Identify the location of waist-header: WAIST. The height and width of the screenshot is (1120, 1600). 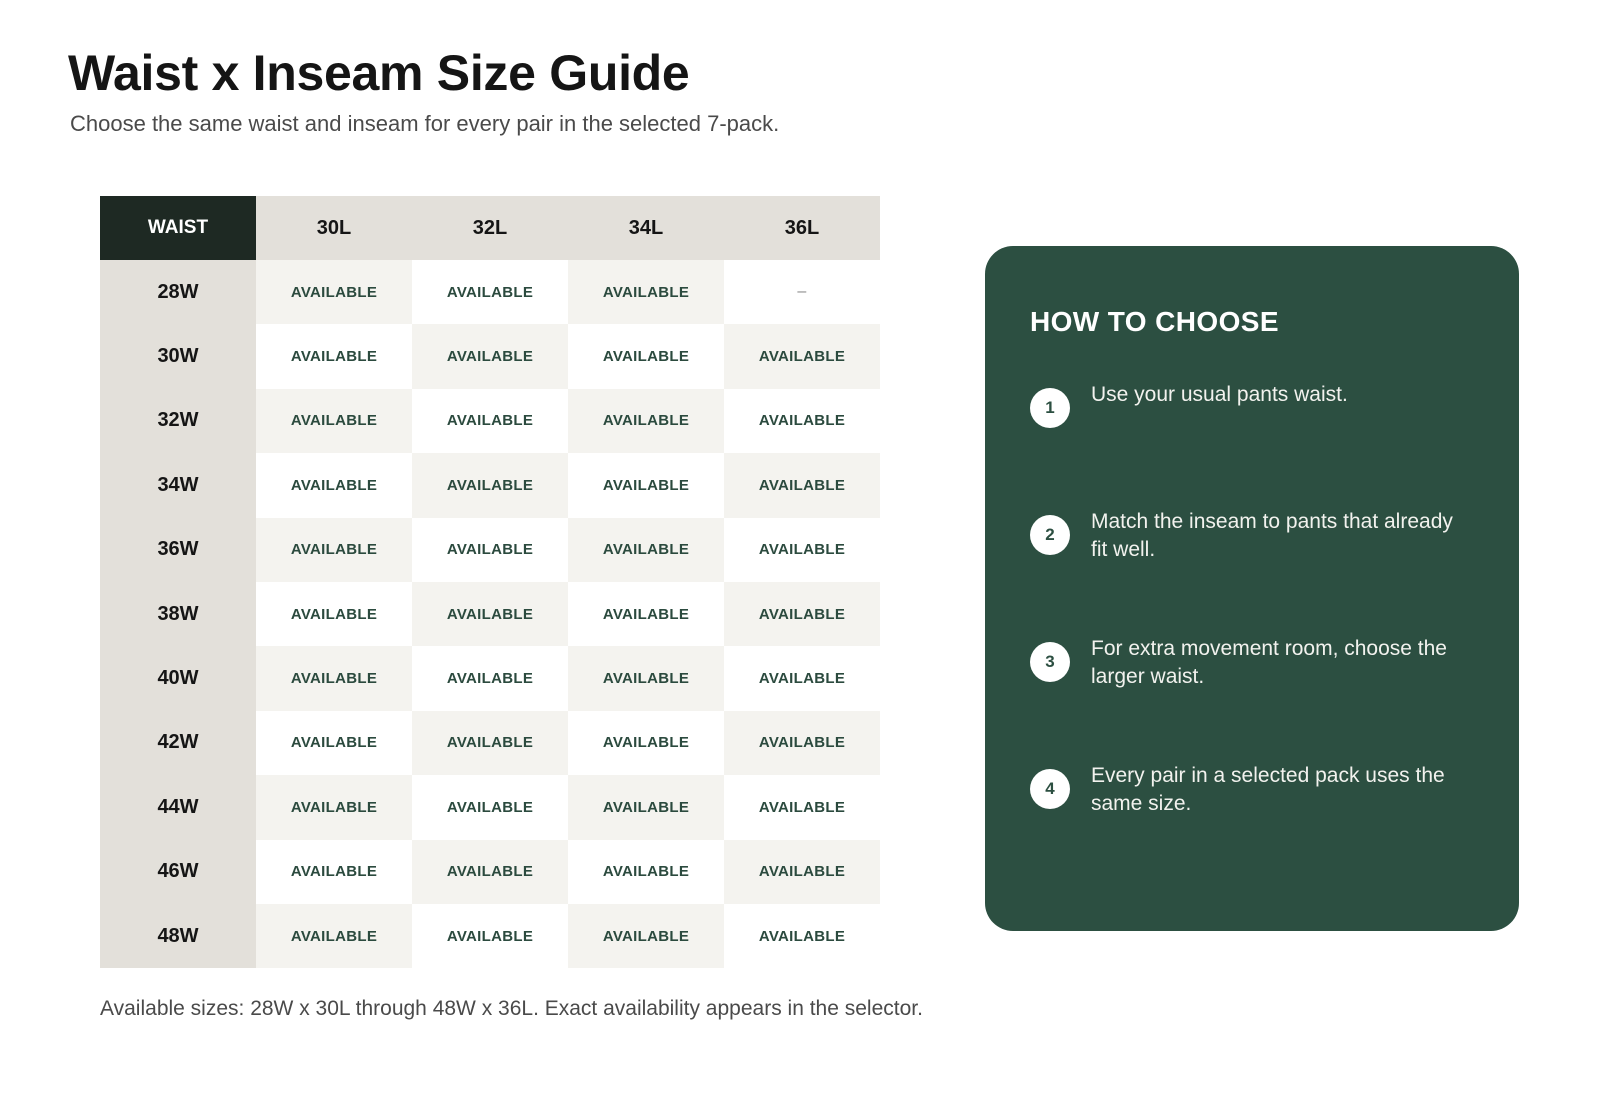
(178, 228).